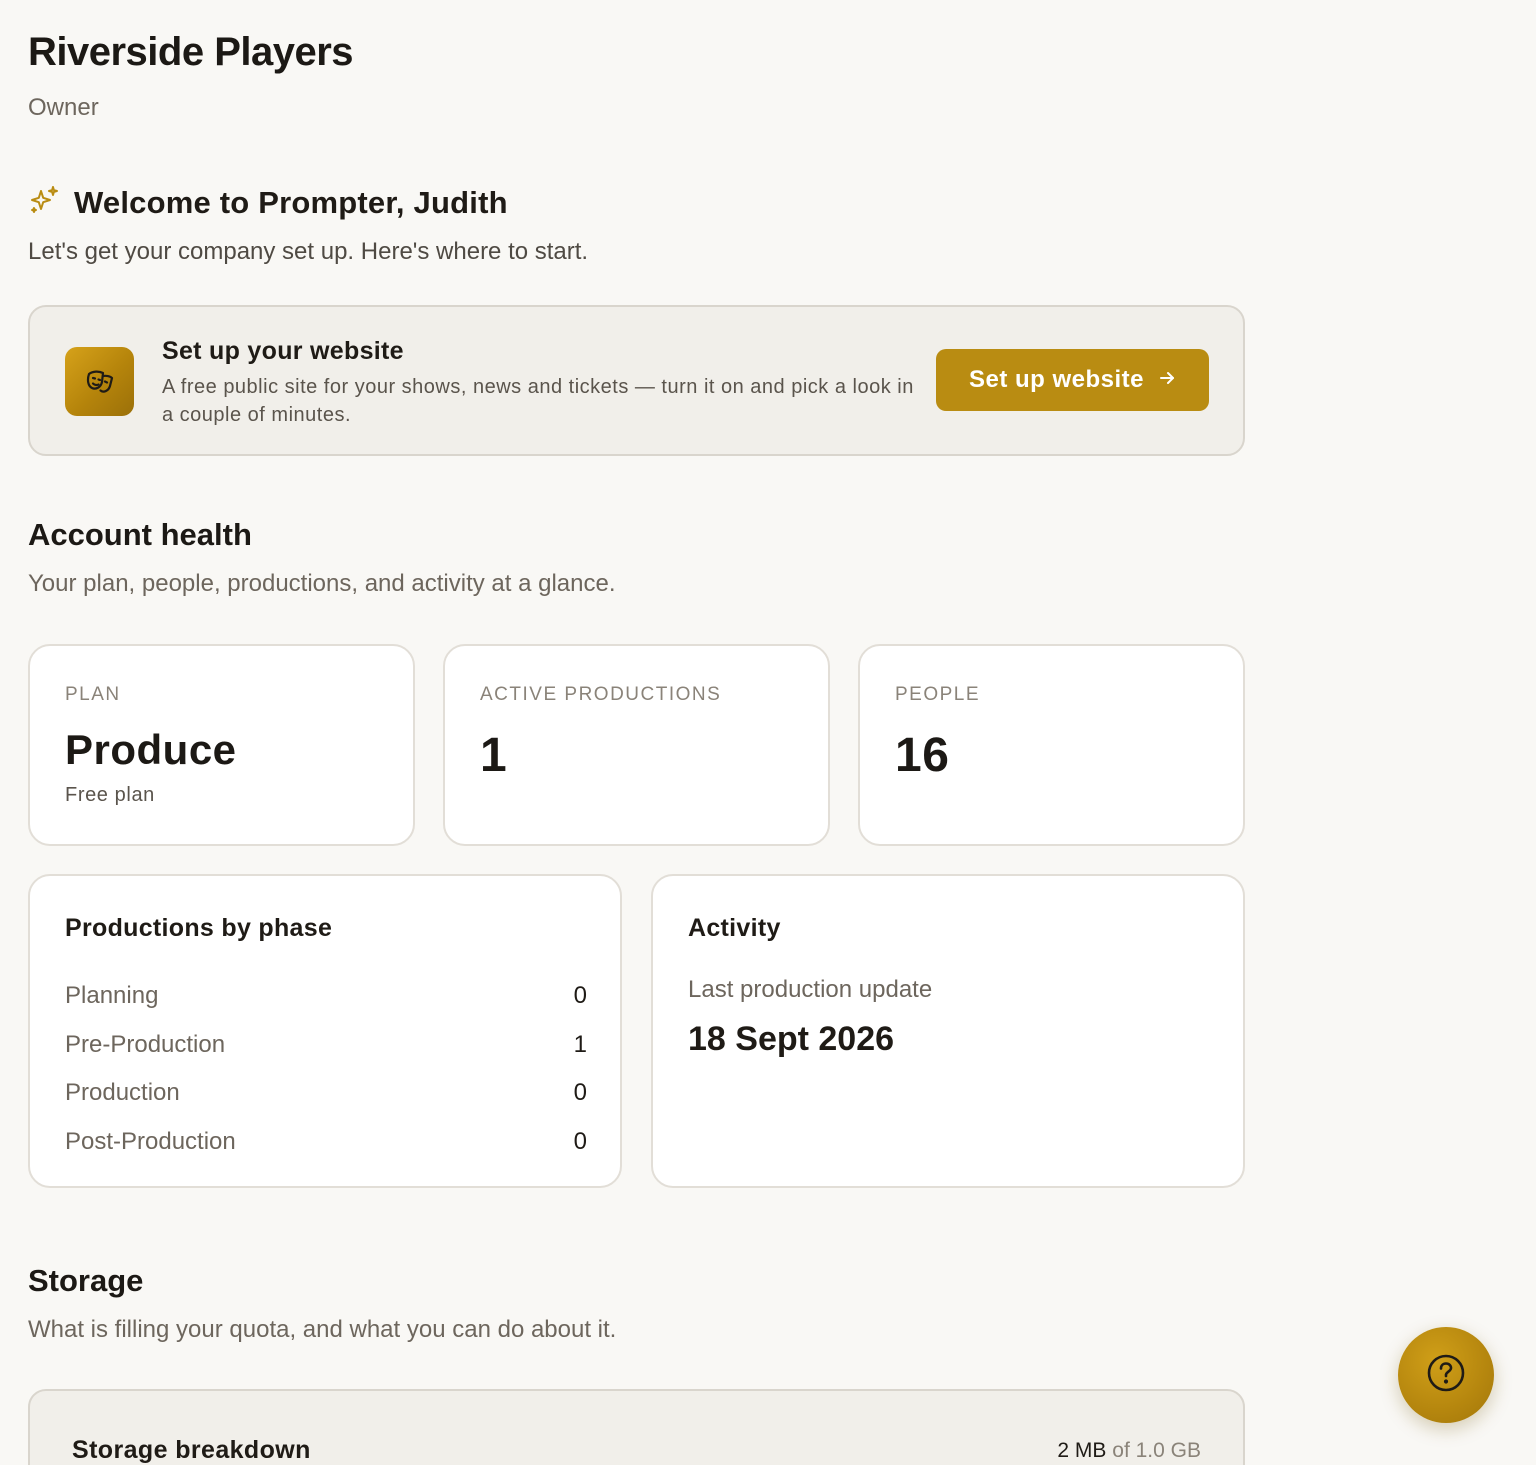  Describe the element at coordinates (191, 1450) in the screenshot. I see `storage-breakdown-title: Storage breakdown` at that location.